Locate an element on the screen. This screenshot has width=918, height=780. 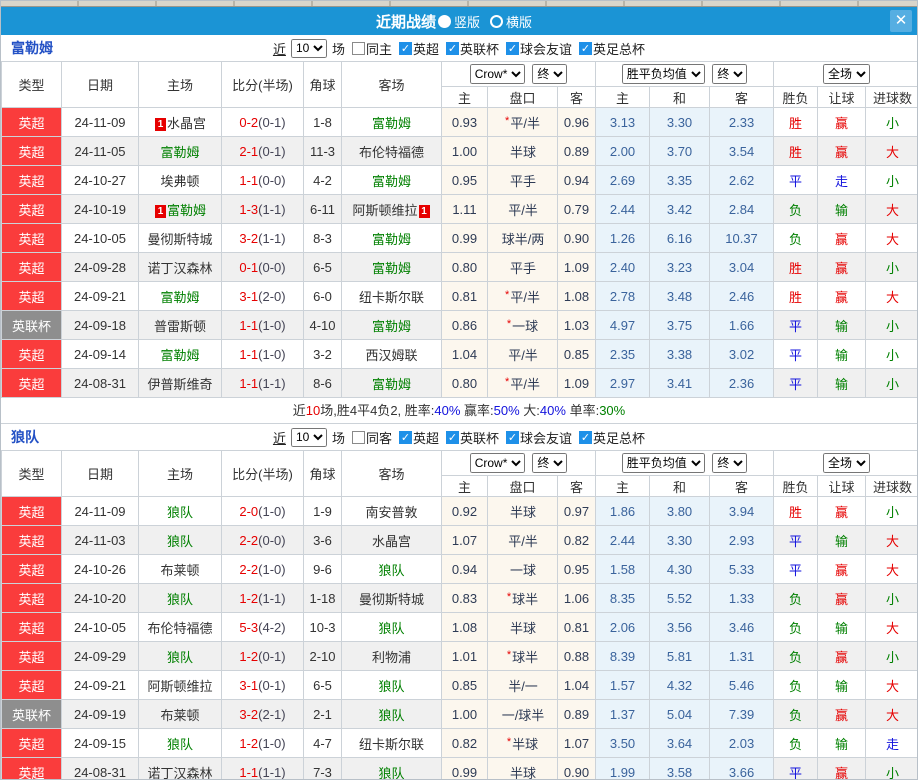
avg-lose-odds: 2.33 is located at coordinates (742, 122).